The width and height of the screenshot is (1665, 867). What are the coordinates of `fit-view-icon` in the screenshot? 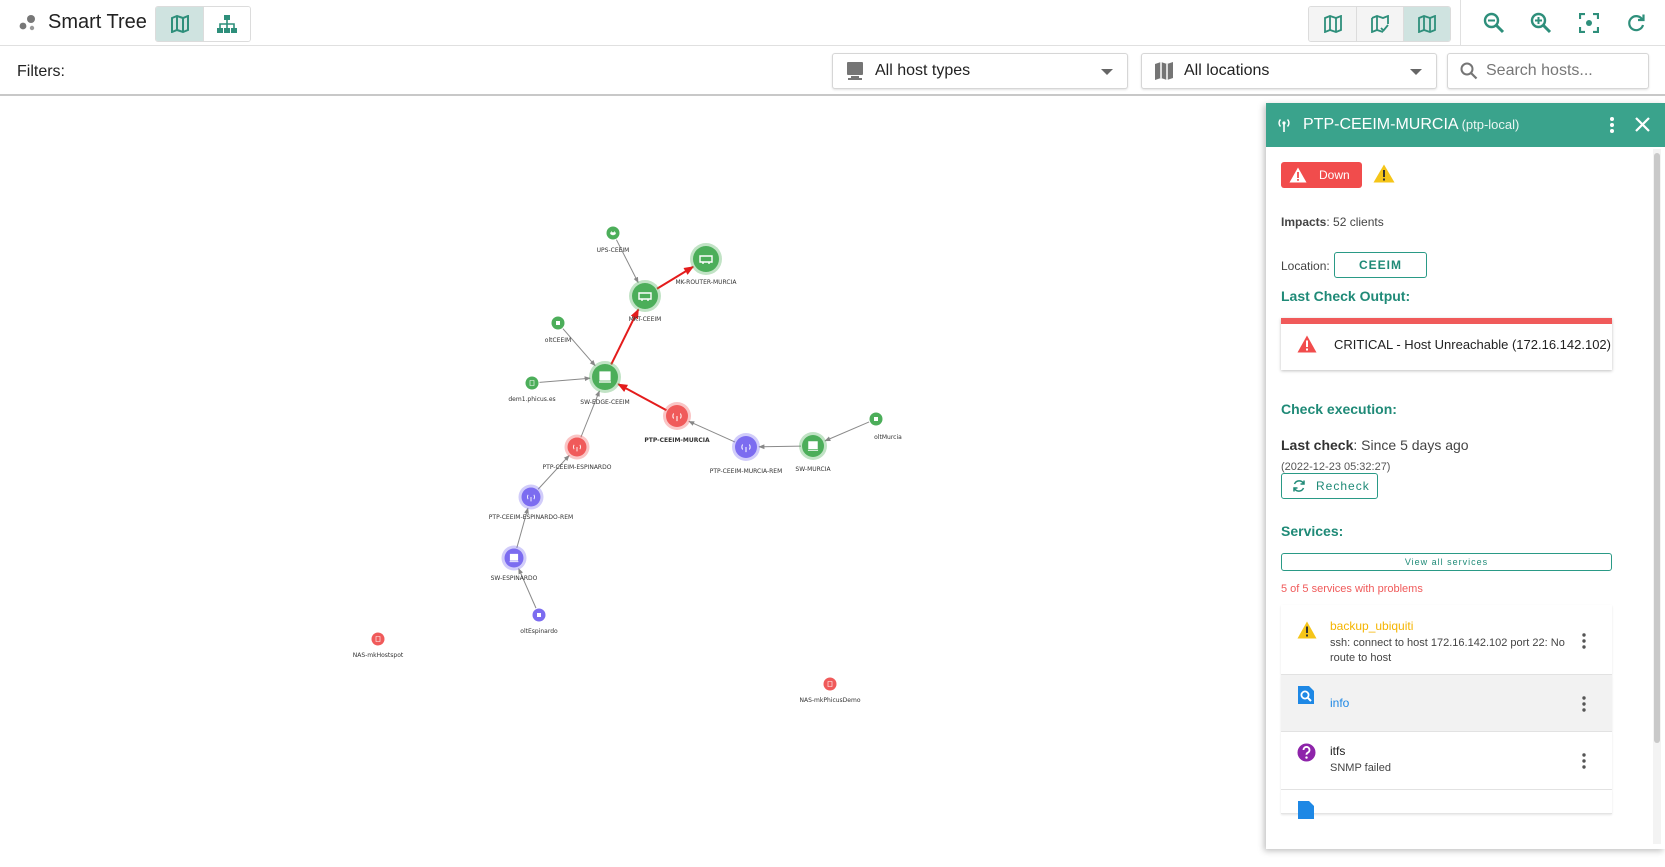 It's located at (1589, 23).